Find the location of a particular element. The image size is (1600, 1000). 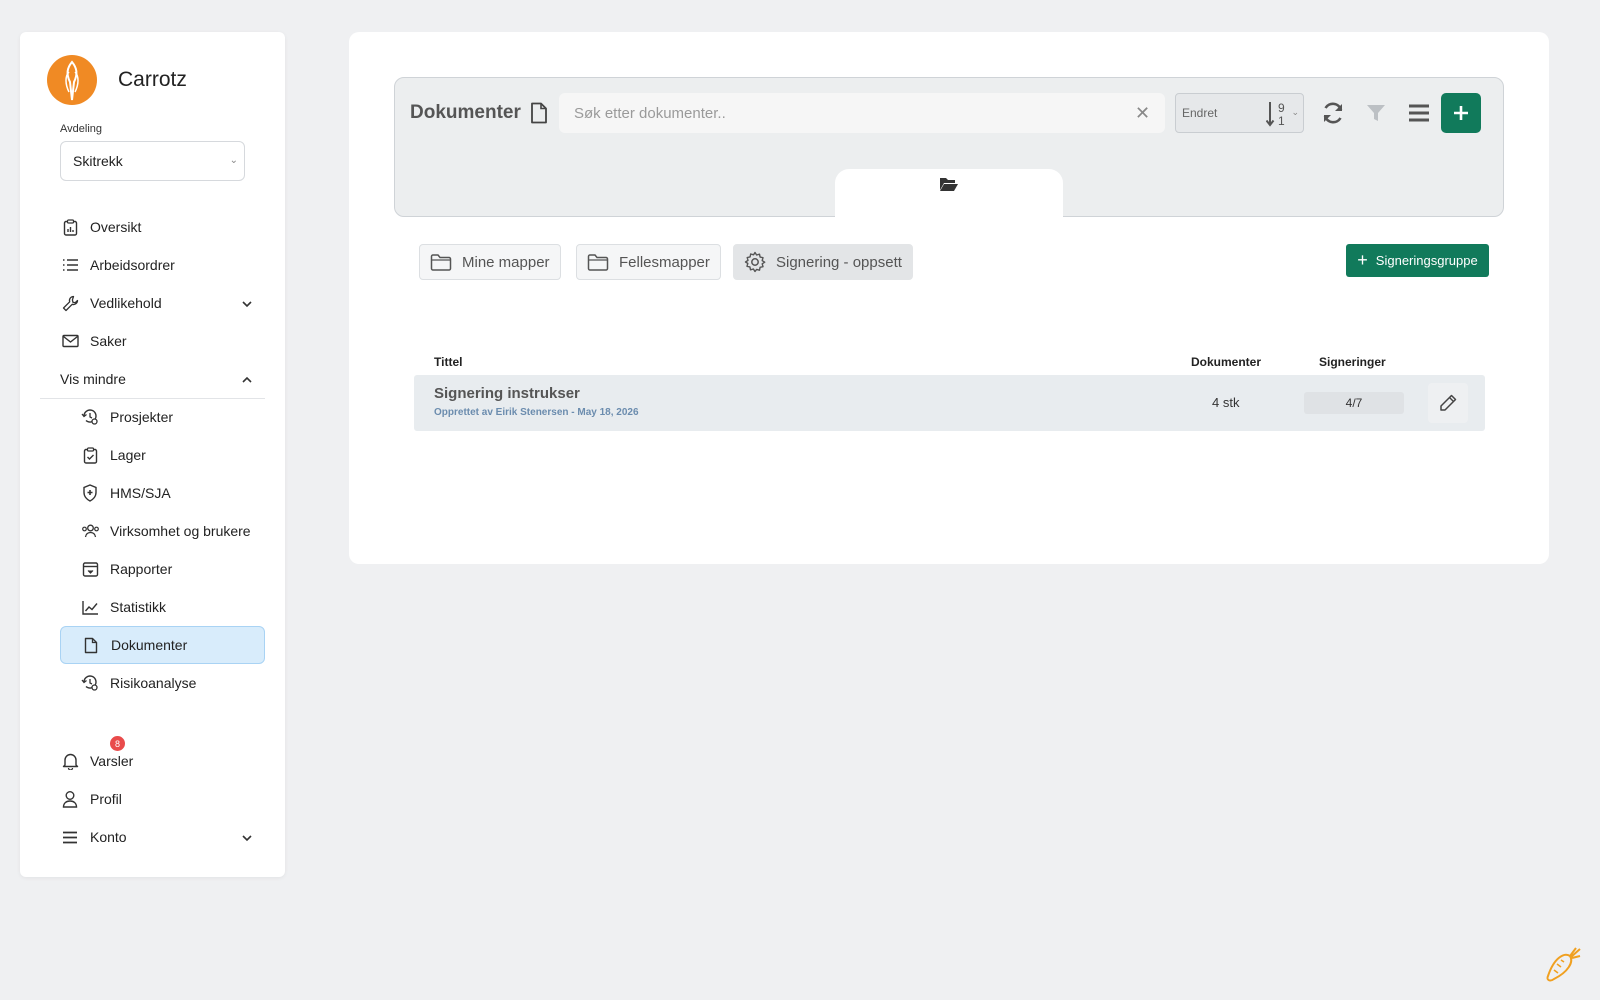

filter-button is located at coordinates (1376, 113).